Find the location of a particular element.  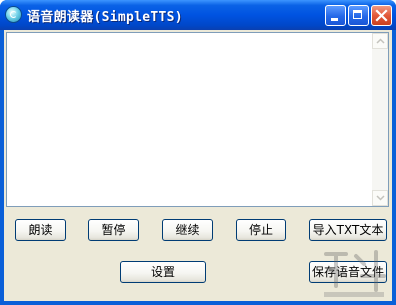

close-button is located at coordinates (381, 15).